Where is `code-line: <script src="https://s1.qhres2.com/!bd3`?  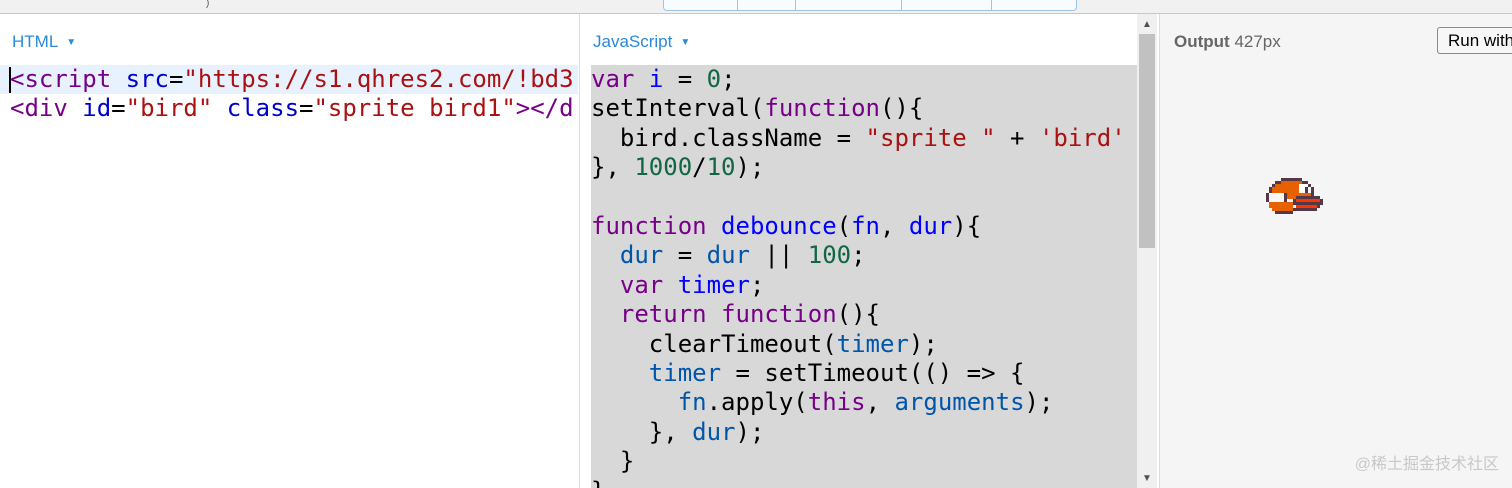 code-line: <script src="https://s1.qhres2.com/!bd3 is located at coordinates (292, 79).